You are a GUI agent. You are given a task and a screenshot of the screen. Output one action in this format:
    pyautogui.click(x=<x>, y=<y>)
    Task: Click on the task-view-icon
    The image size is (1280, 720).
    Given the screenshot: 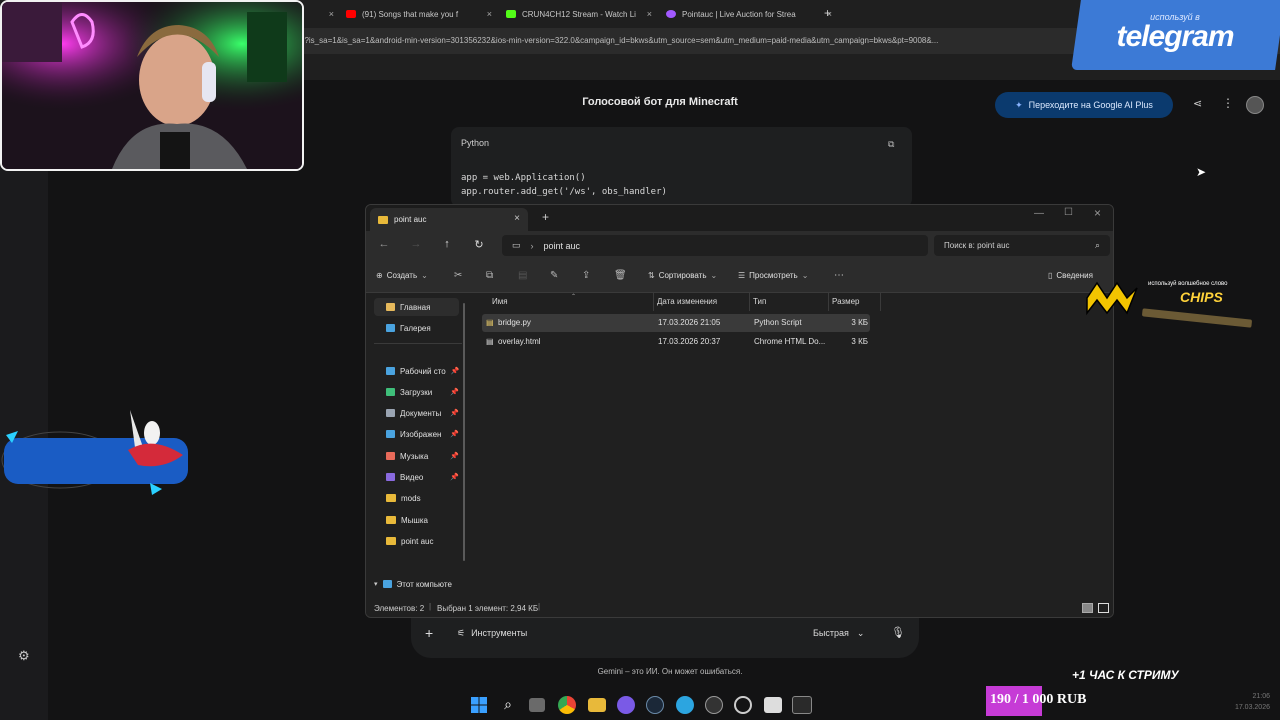 What is the action you would take?
    pyautogui.click(x=537, y=705)
    